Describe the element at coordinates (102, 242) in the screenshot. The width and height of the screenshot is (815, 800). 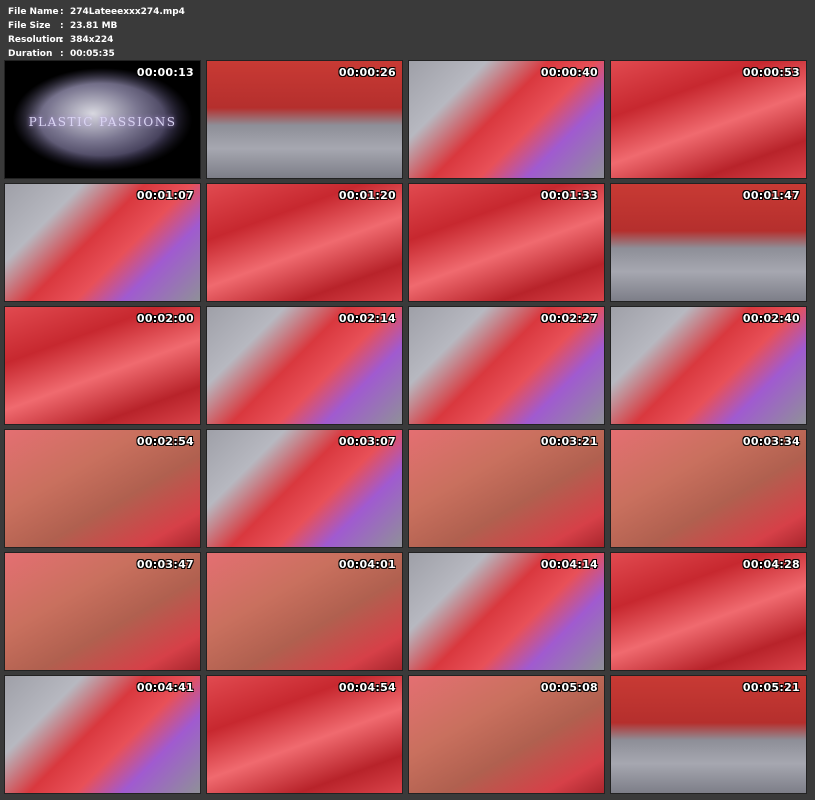
I see `thumbnail: 00:01:07` at that location.